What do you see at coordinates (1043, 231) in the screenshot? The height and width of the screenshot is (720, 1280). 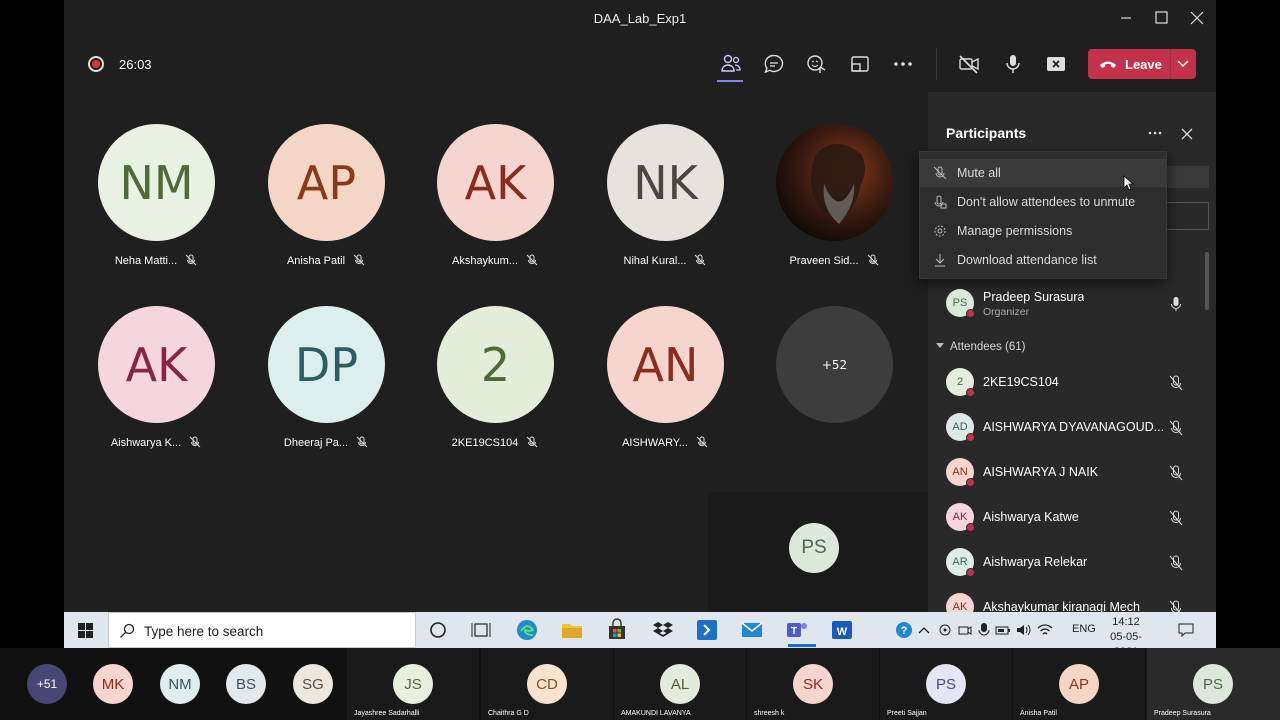 I see `menu-item-manage-permissions: Manage permissions` at bounding box center [1043, 231].